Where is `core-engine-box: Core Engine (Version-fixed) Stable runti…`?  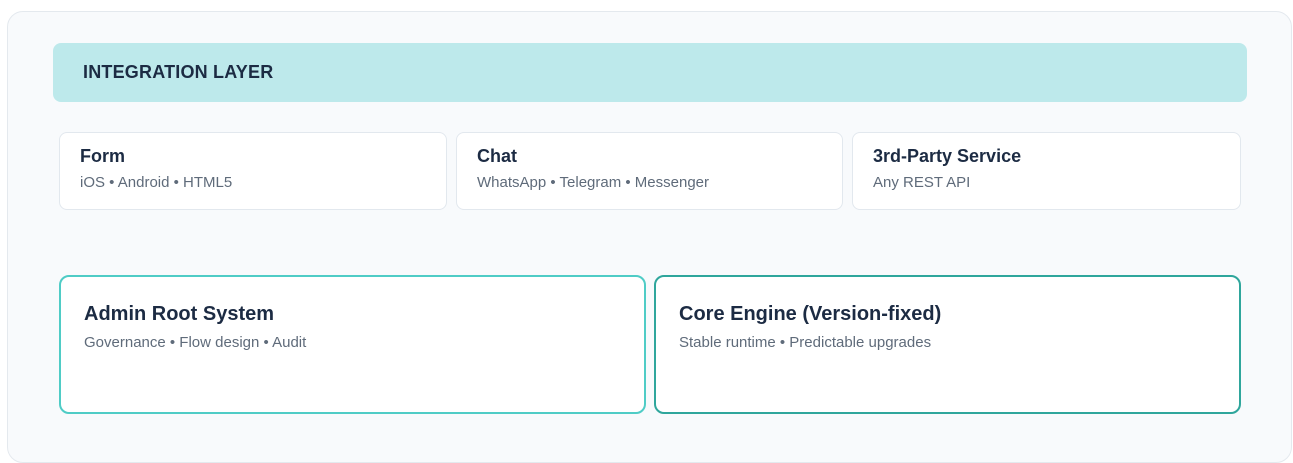 core-engine-box: Core Engine (Version-fixed) Stable runti… is located at coordinates (947, 344).